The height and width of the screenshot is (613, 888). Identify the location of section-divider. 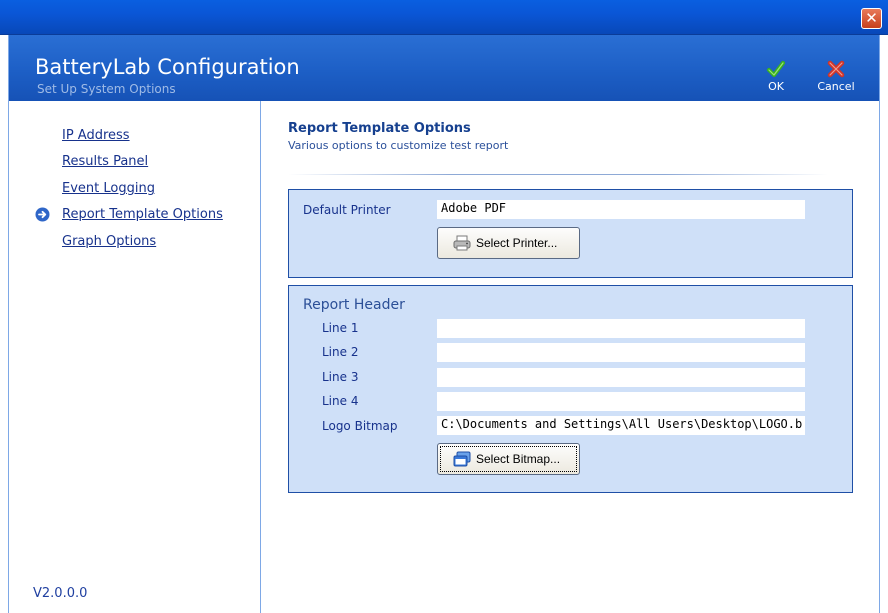
(558, 174).